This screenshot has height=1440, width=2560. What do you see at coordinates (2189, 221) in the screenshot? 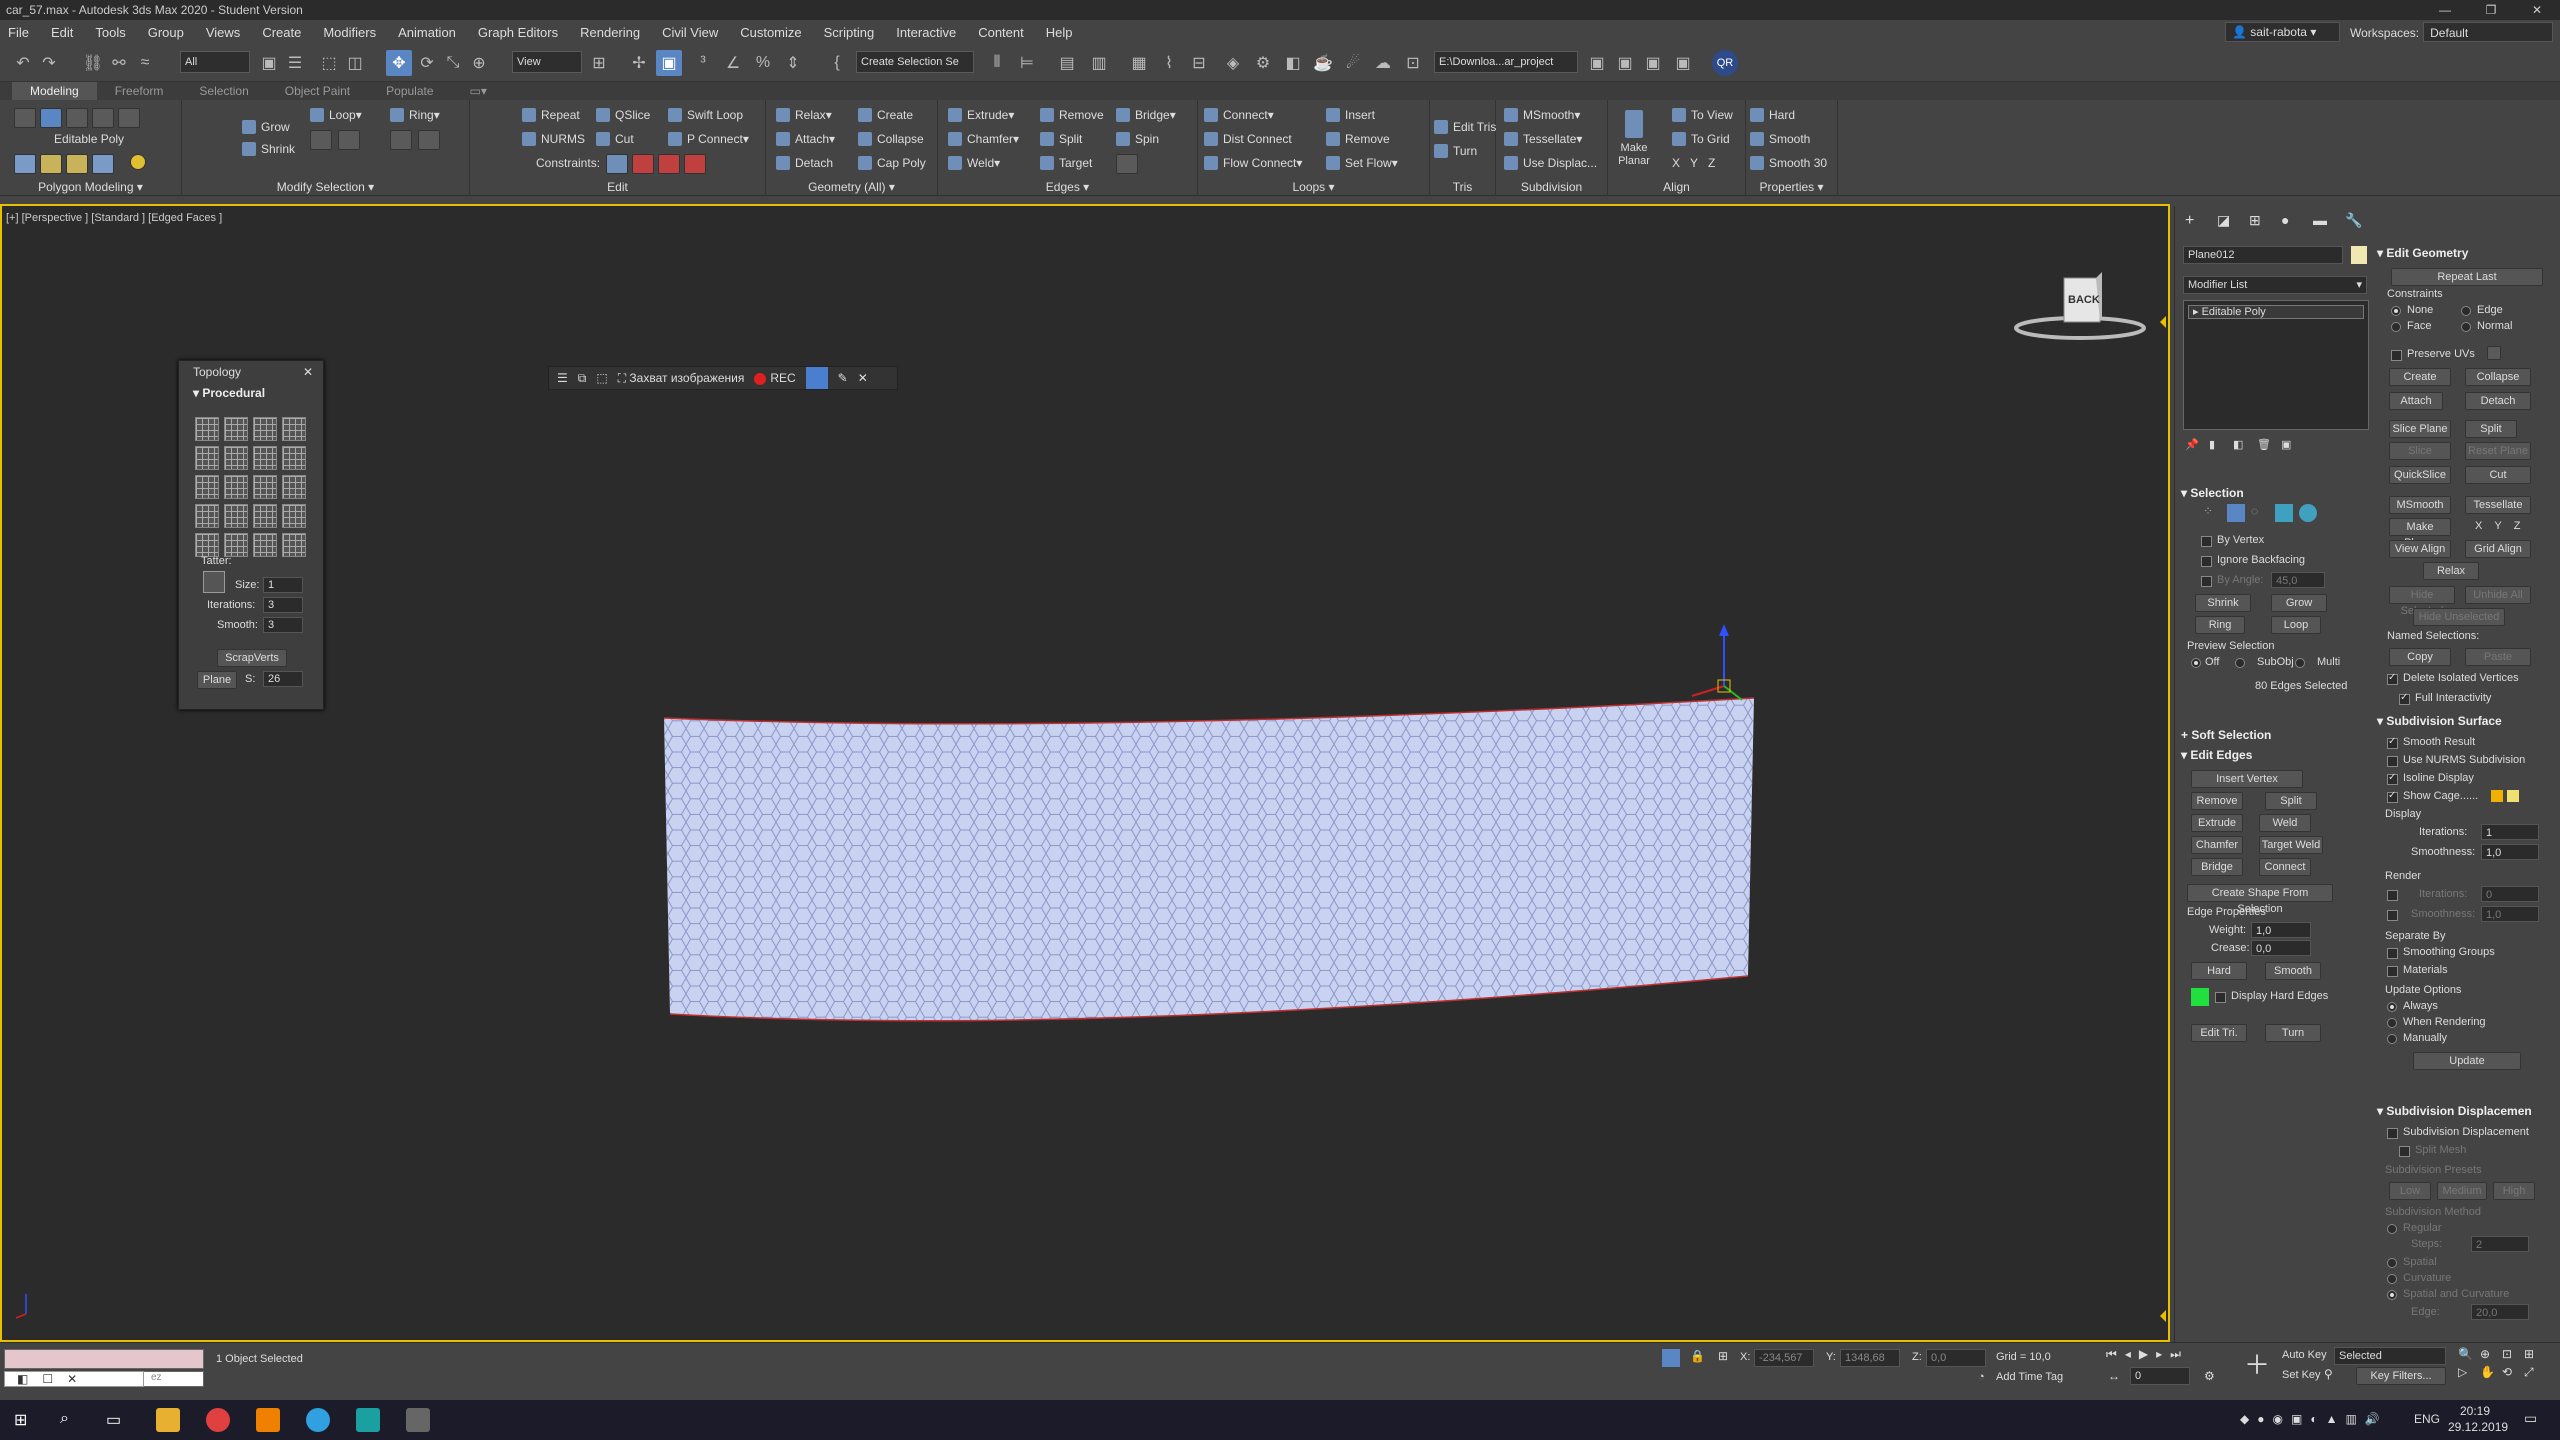
I see `create-tab-icon: +` at bounding box center [2189, 221].